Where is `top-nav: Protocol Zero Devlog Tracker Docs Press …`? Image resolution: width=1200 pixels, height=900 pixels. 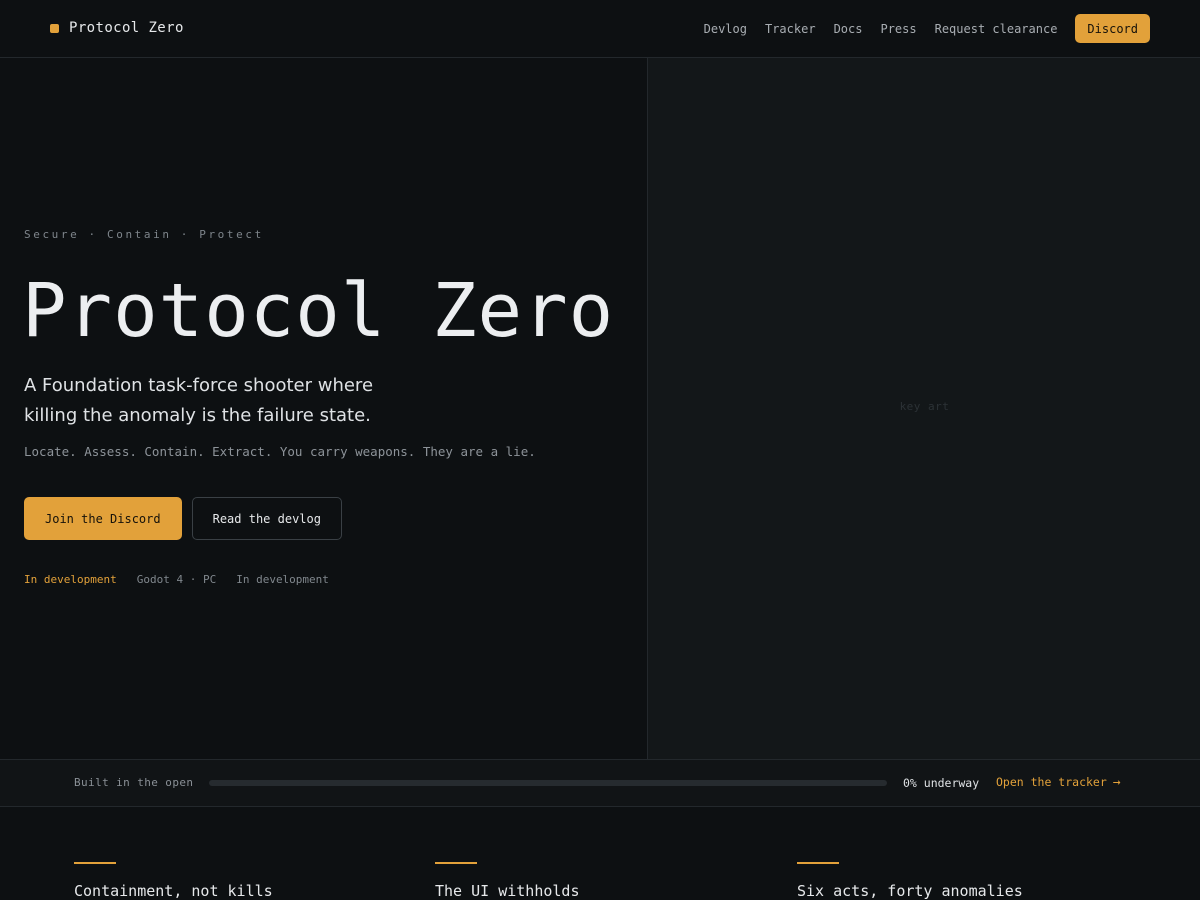 top-nav: Protocol Zero Devlog Tracker Docs Press … is located at coordinates (600, 29).